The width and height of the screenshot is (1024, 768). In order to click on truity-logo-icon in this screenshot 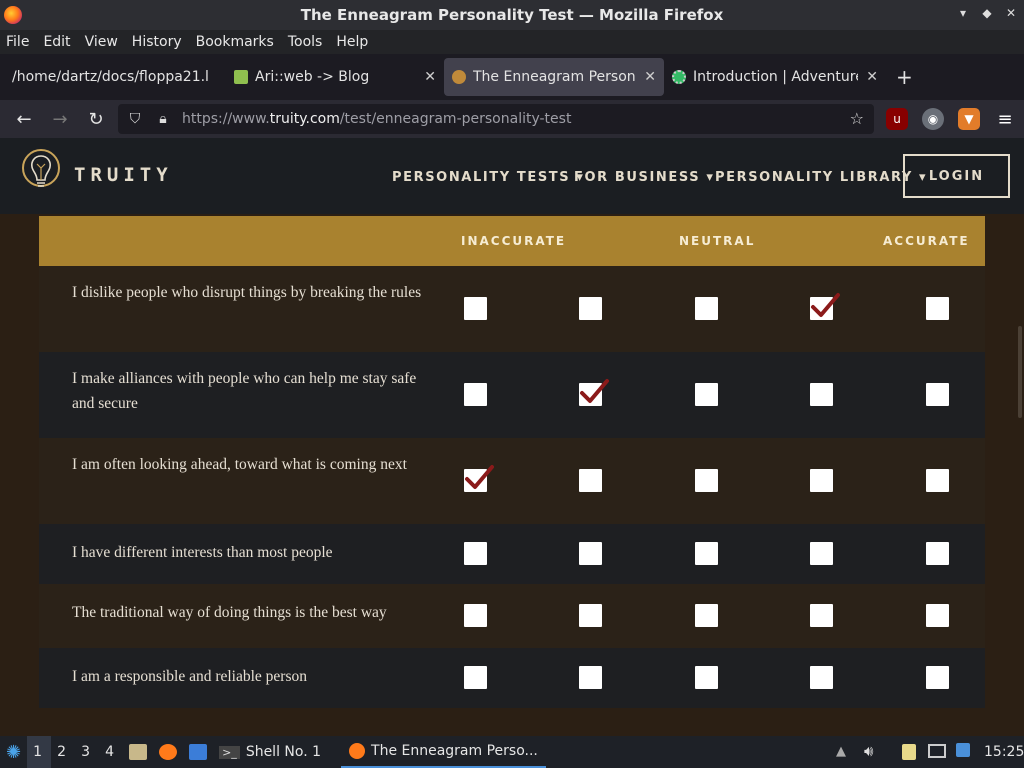, I will do `click(41, 174)`.